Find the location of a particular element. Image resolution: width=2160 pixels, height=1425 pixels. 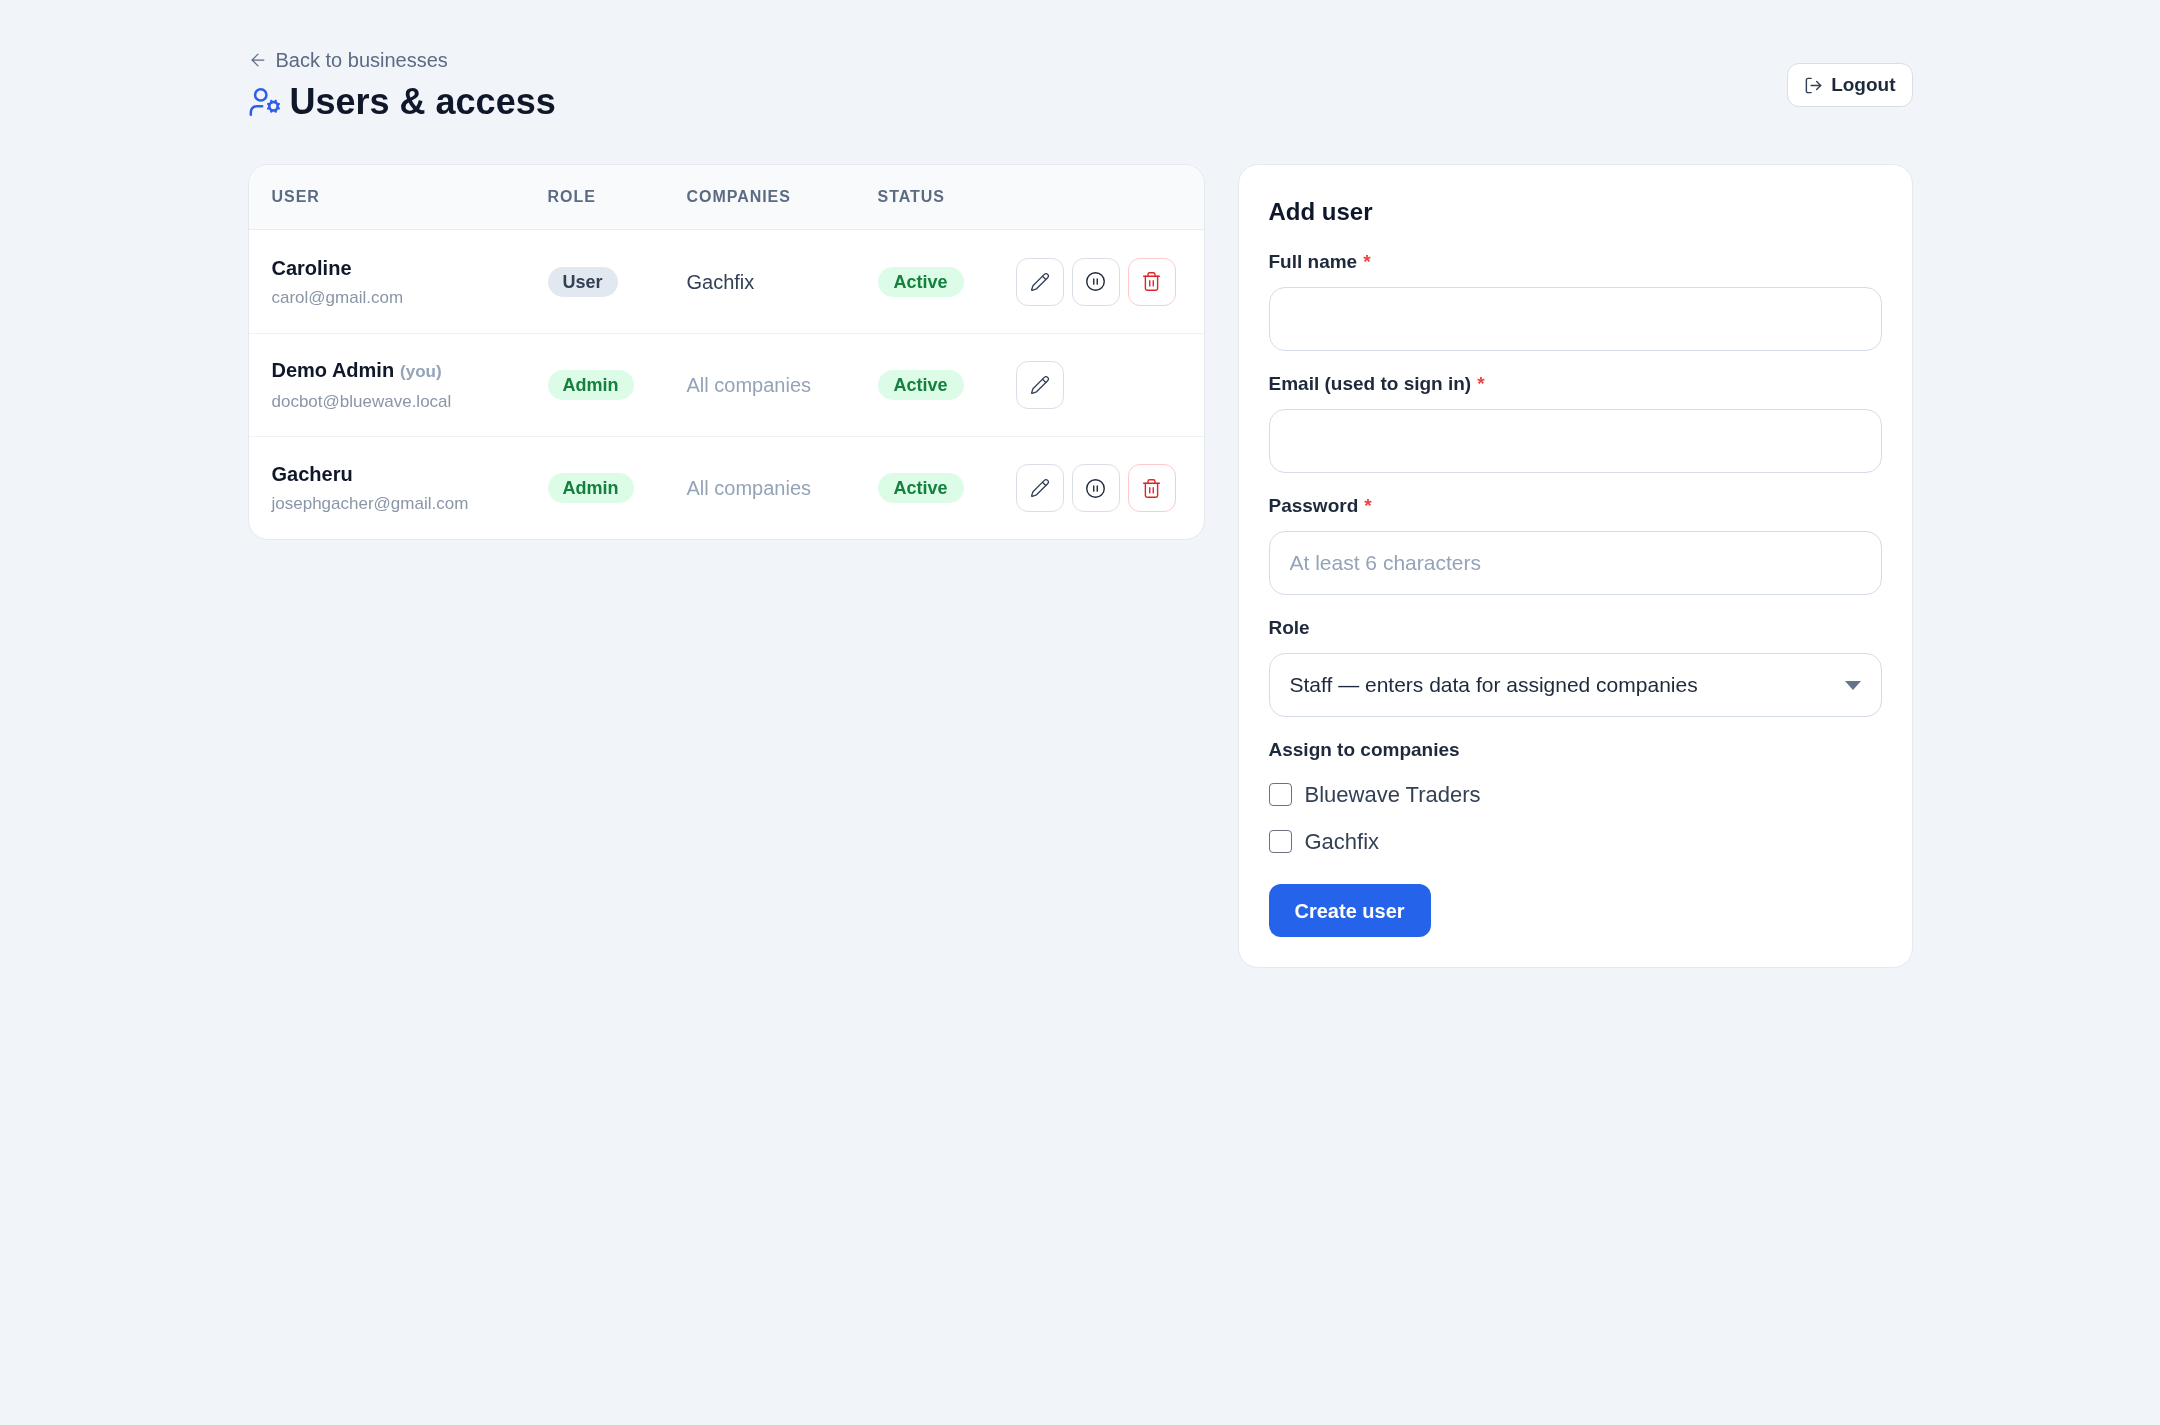

user-email: docbot@bluewave.local is located at coordinates (362, 401).